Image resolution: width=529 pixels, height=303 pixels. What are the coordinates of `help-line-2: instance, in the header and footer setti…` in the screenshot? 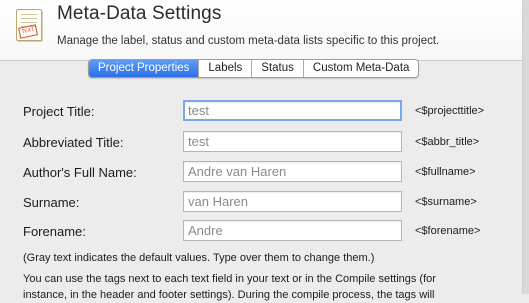 It's located at (229, 295).